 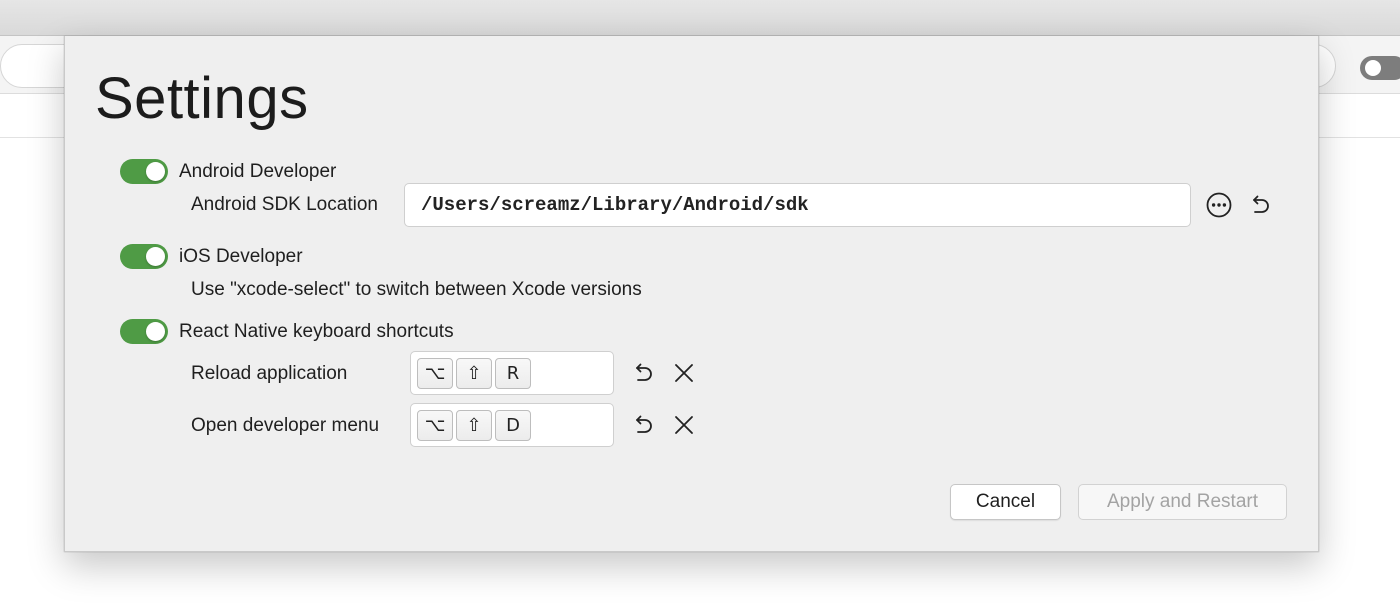 What do you see at coordinates (1005, 502) in the screenshot?
I see `cancel-button: Cancel` at bounding box center [1005, 502].